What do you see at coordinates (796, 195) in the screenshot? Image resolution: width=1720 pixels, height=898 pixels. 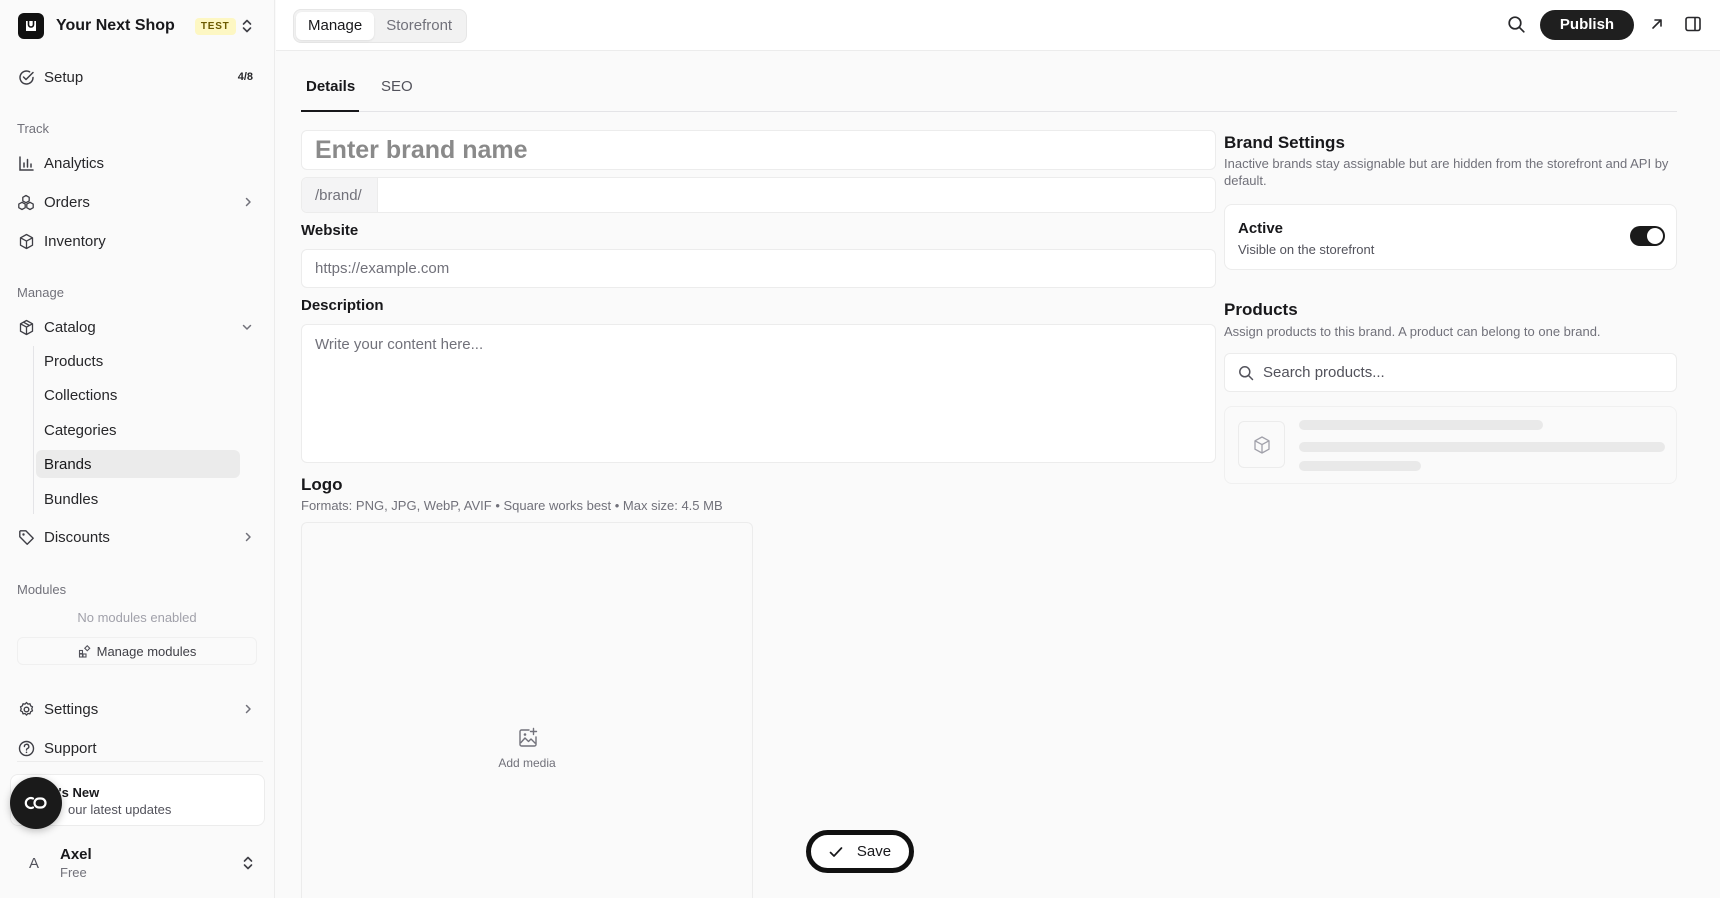 I see `slug-input` at bounding box center [796, 195].